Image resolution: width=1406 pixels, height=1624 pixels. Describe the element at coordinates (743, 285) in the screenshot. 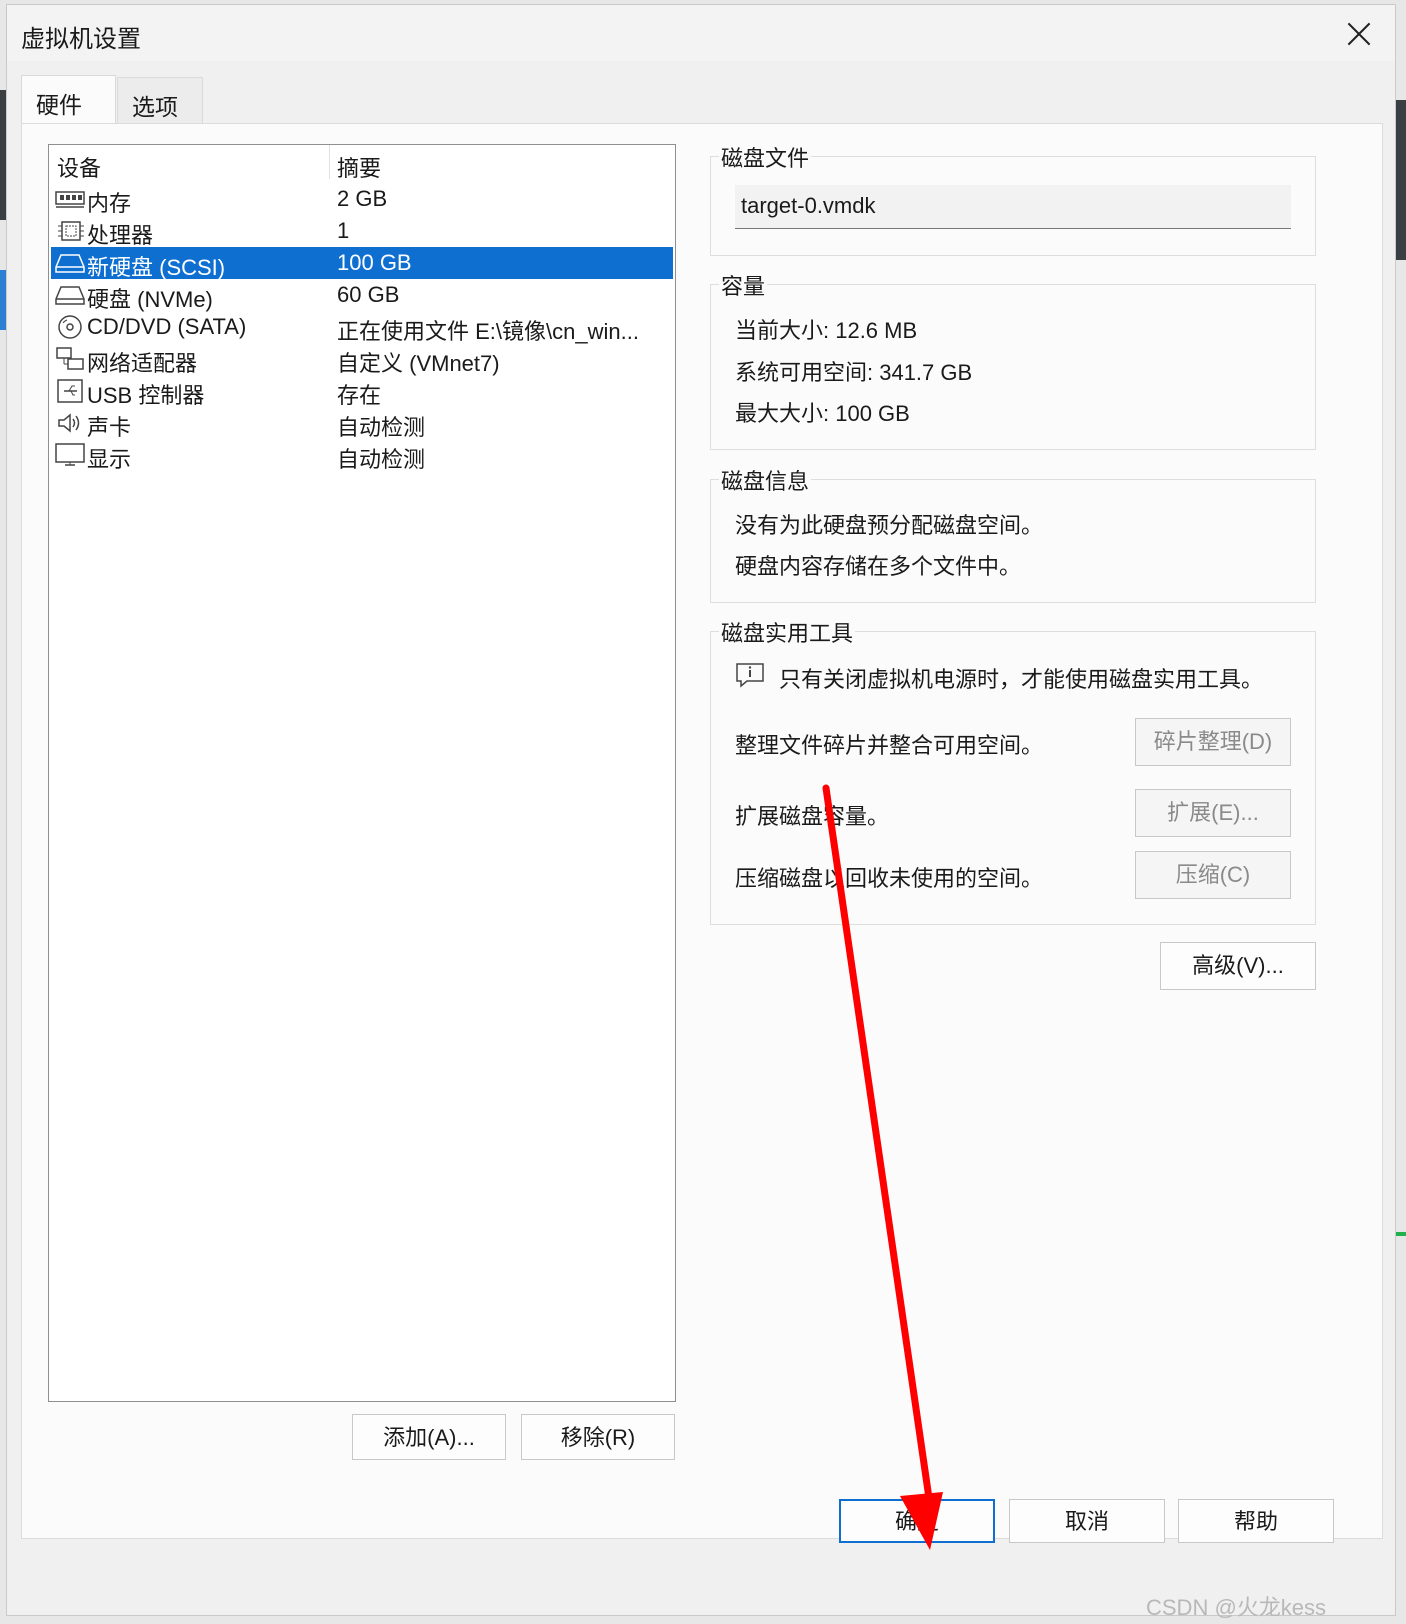

I see `capacity-title: 容量` at that location.